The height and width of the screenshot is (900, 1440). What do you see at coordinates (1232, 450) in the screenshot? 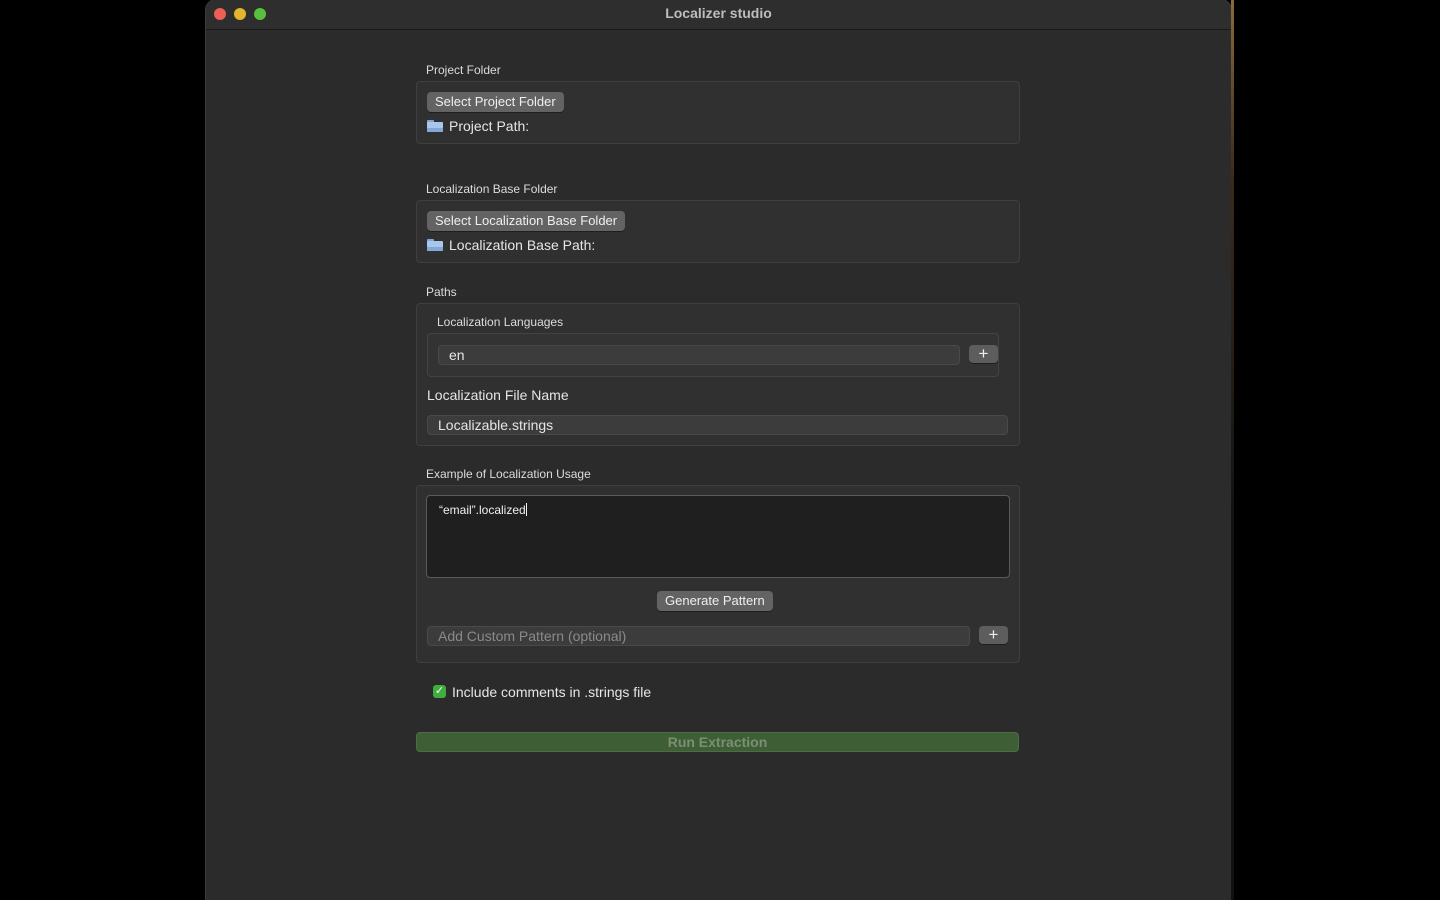
I see `window-edge-shadow` at bounding box center [1232, 450].